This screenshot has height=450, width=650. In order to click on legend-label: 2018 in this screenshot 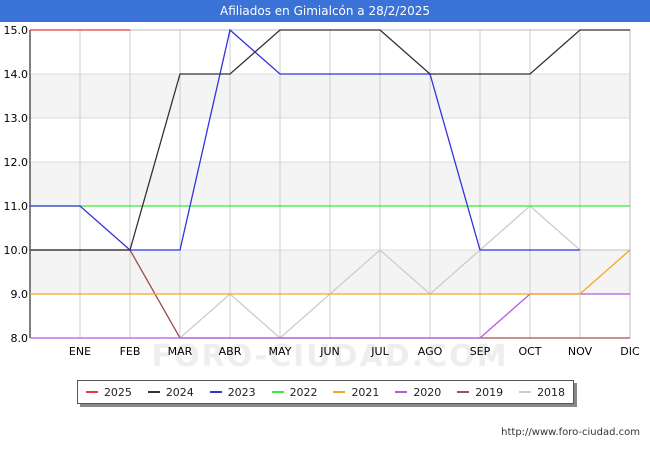, I will do `click(551, 392)`.